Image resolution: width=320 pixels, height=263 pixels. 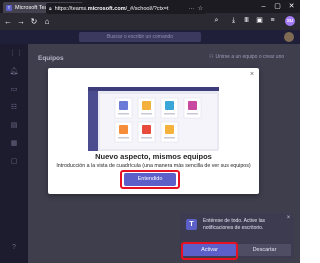 What do you see at coordinates (51, 58) in the screenshot?
I see `page-title: Equipos` at bounding box center [51, 58].